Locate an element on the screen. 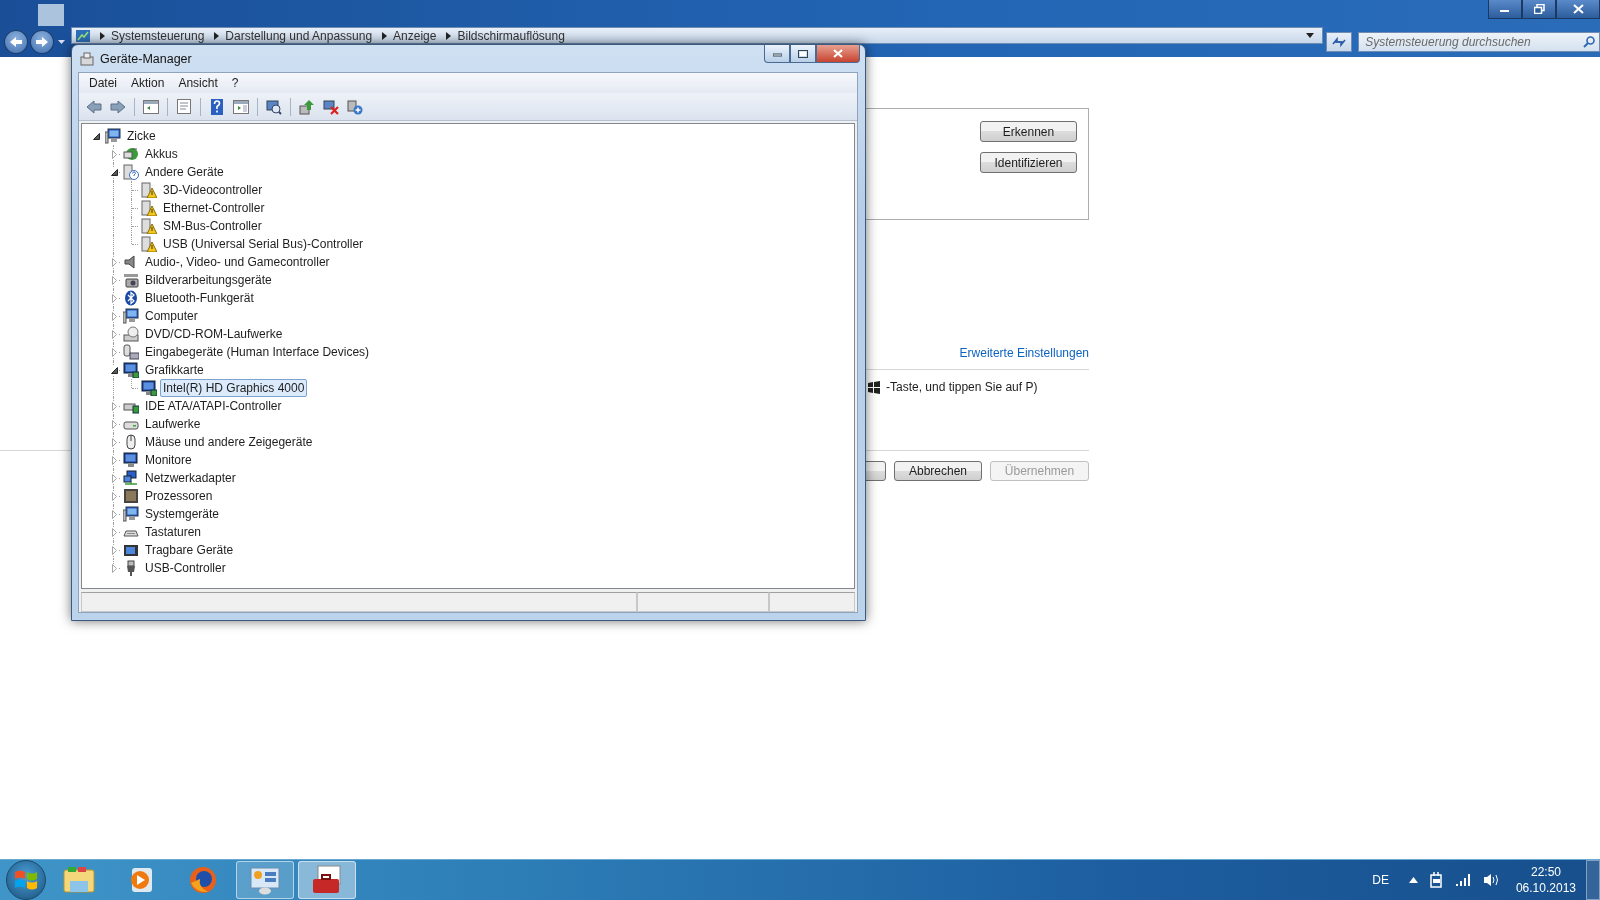 The image size is (1600, 900). battery-icon is located at coordinates (131, 154).